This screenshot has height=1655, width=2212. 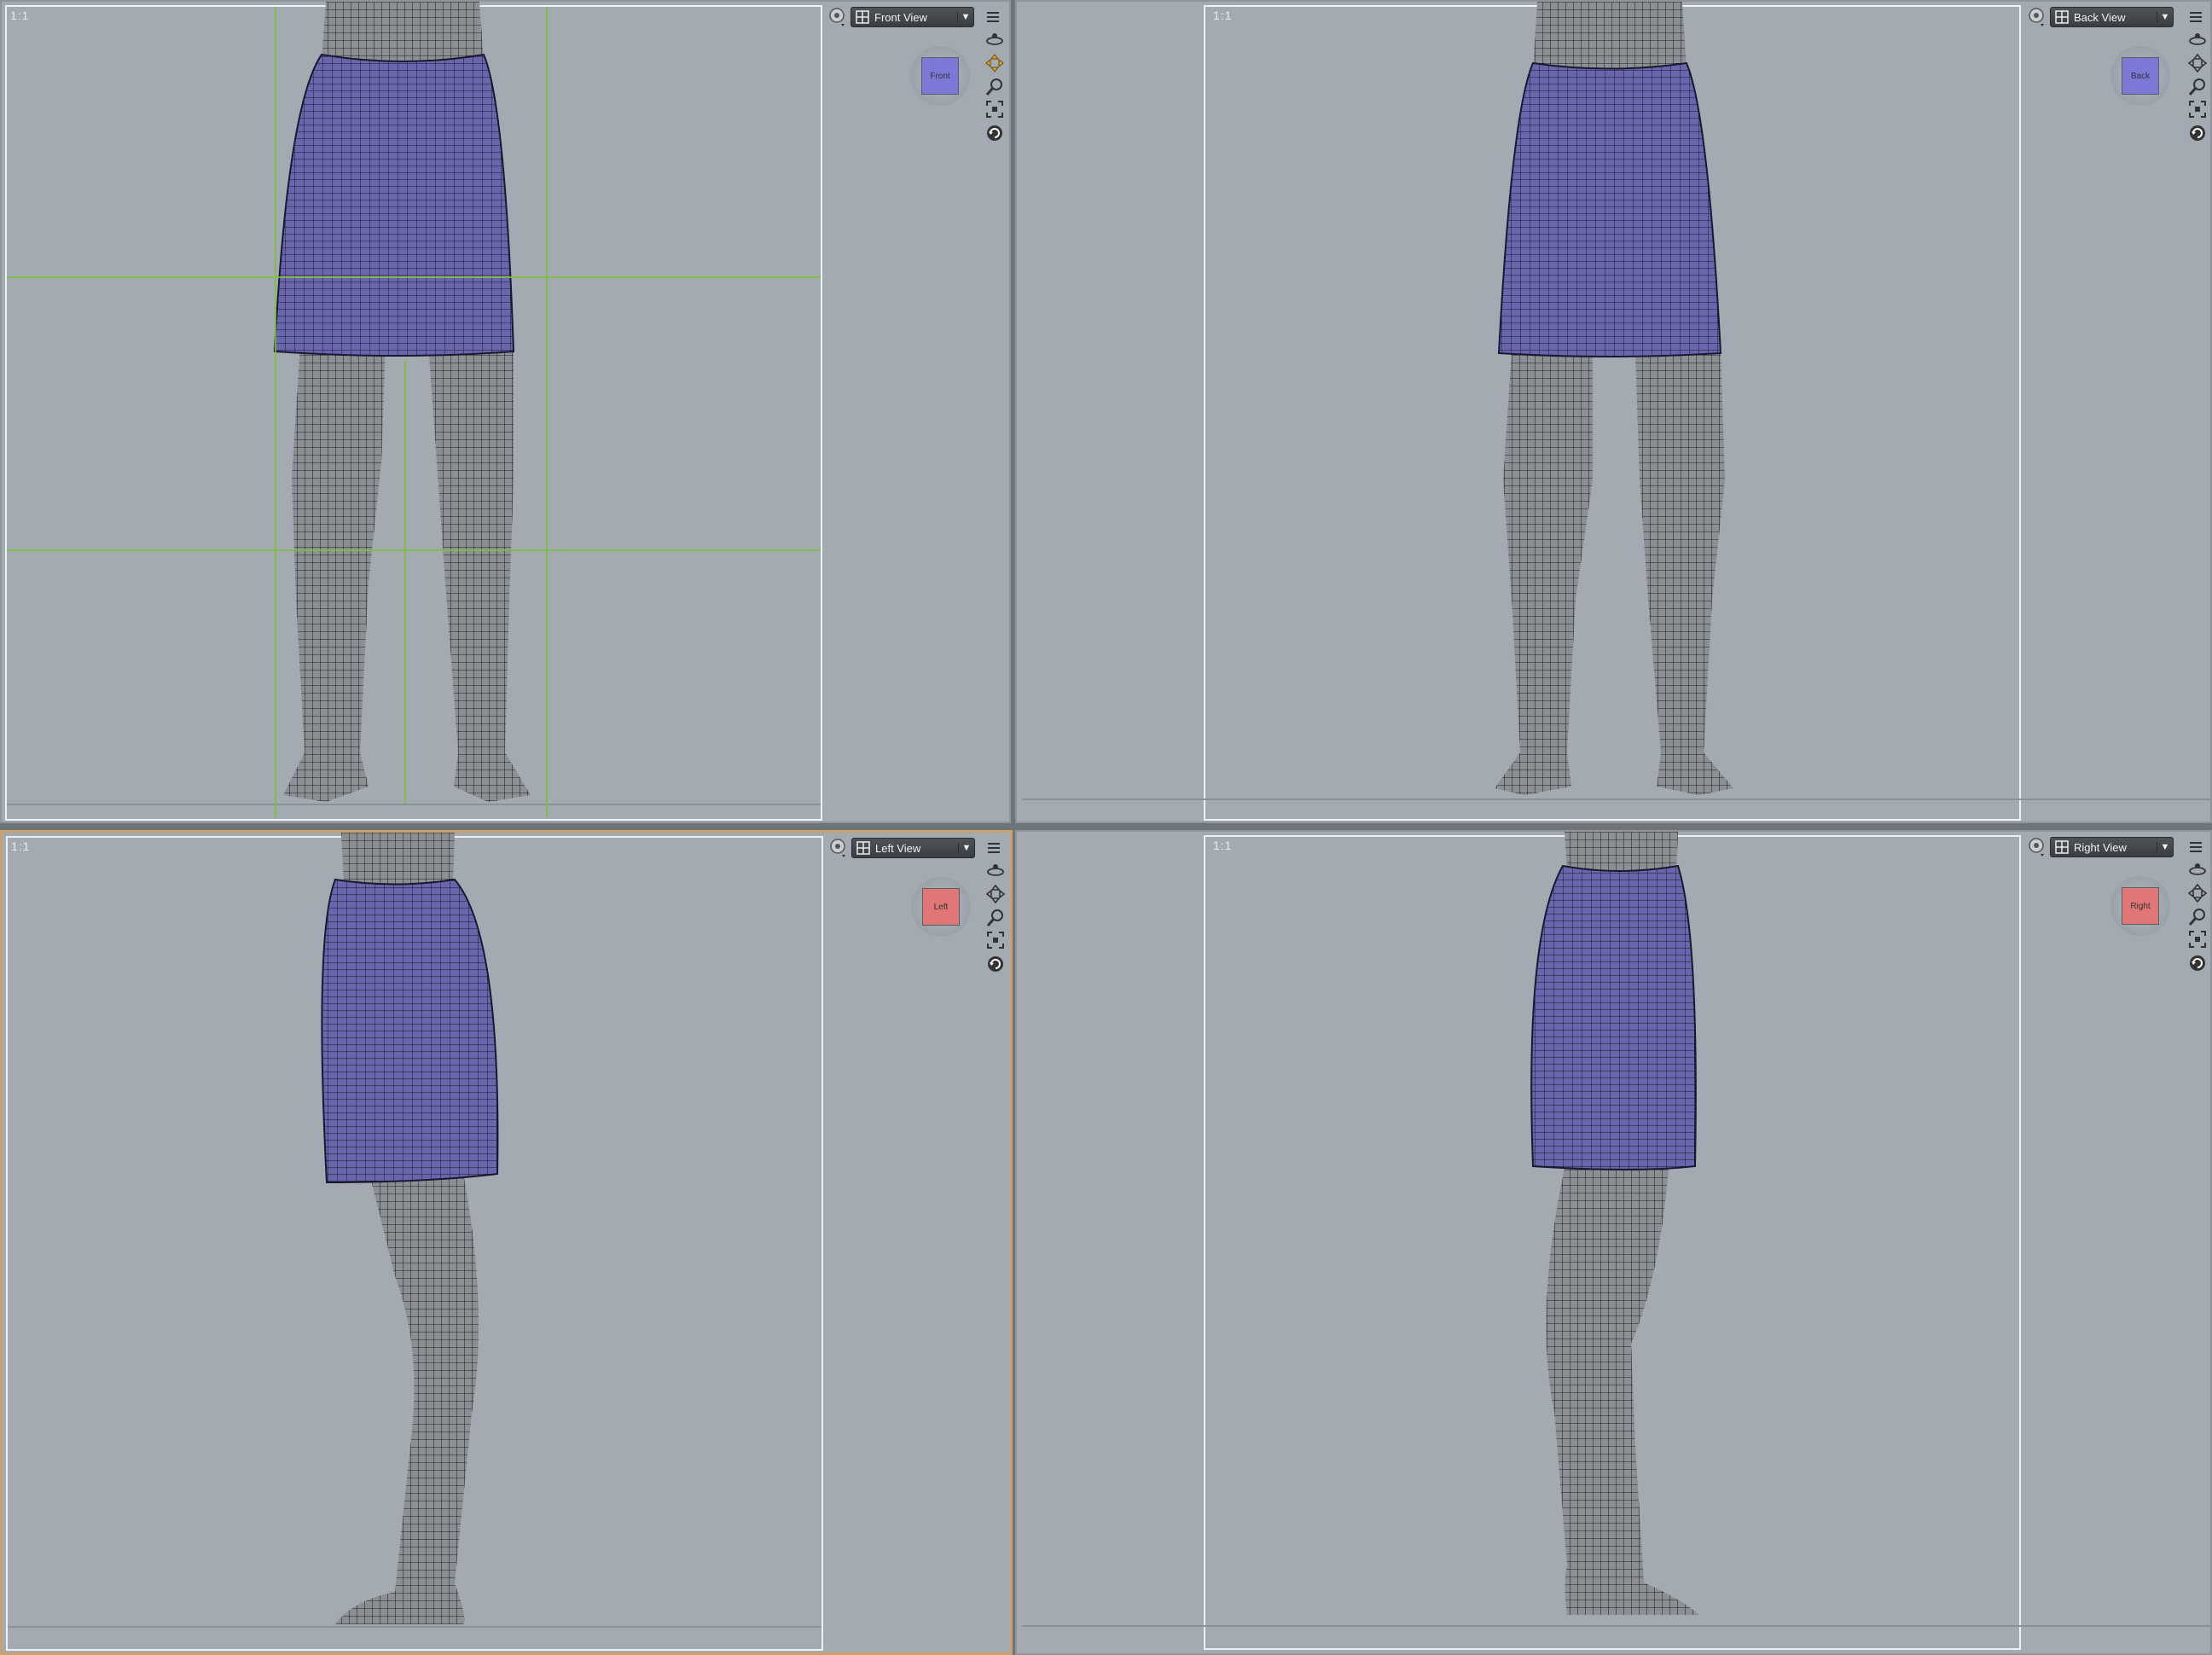 What do you see at coordinates (1614, 1223) in the screenshot?
I see `figure-right-wireframe` at bounding box center [1614, 1223].